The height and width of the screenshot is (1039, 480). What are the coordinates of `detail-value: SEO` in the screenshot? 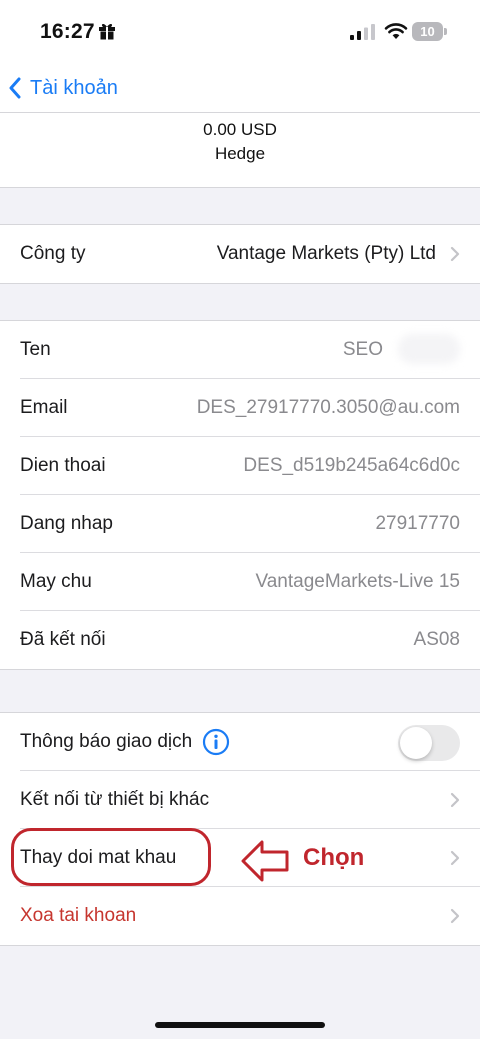 It's located at (362, 349).